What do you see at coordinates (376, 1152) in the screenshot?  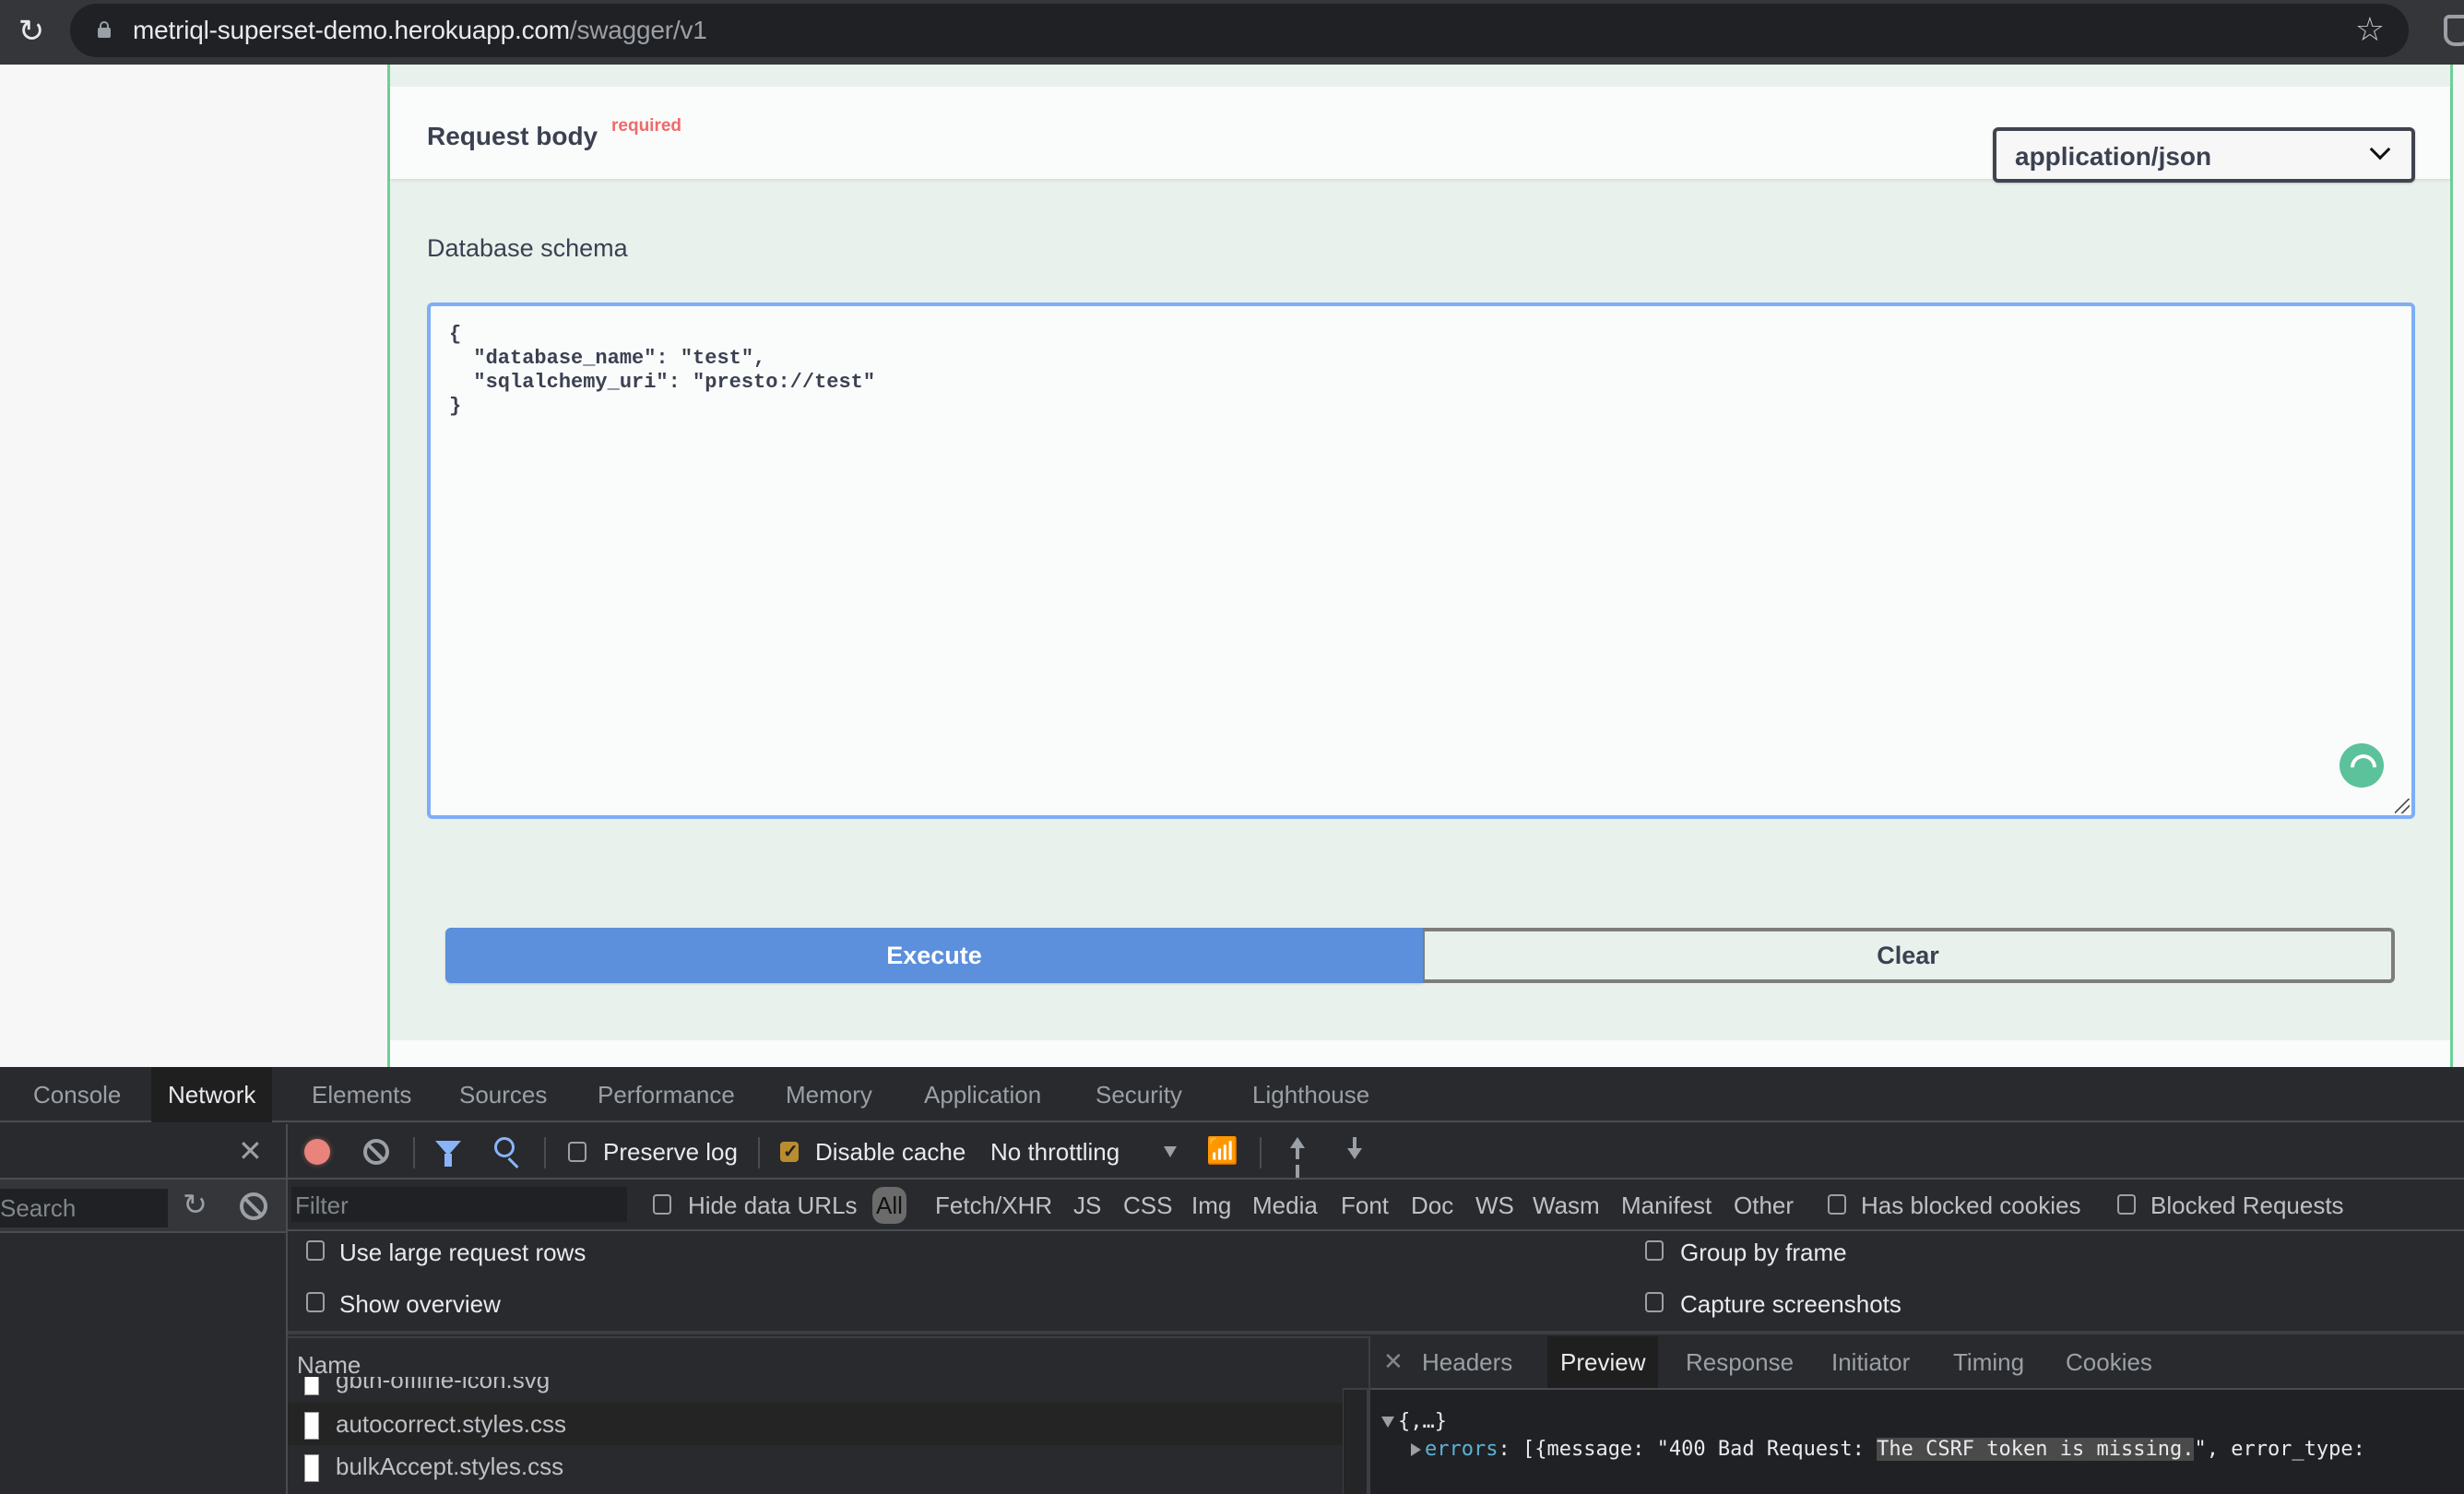 I see `clear-log-icon` at bounding box center [376, 1152].